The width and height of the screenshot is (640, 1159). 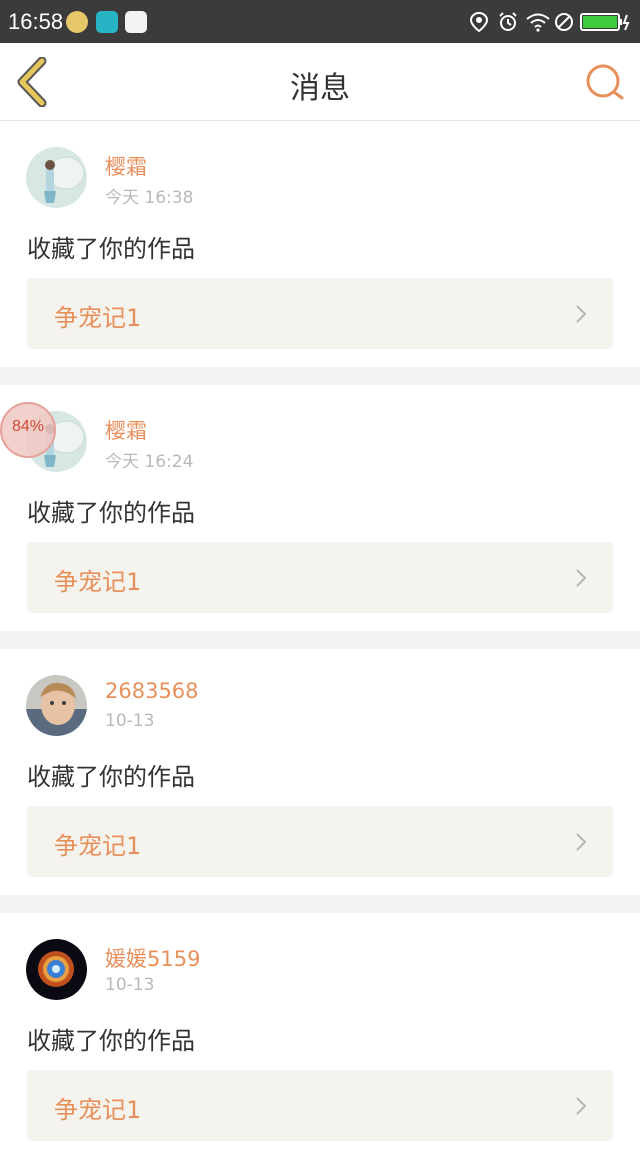 I want to click on floating-progress-badge: 84%, so click(x=28, y=430).